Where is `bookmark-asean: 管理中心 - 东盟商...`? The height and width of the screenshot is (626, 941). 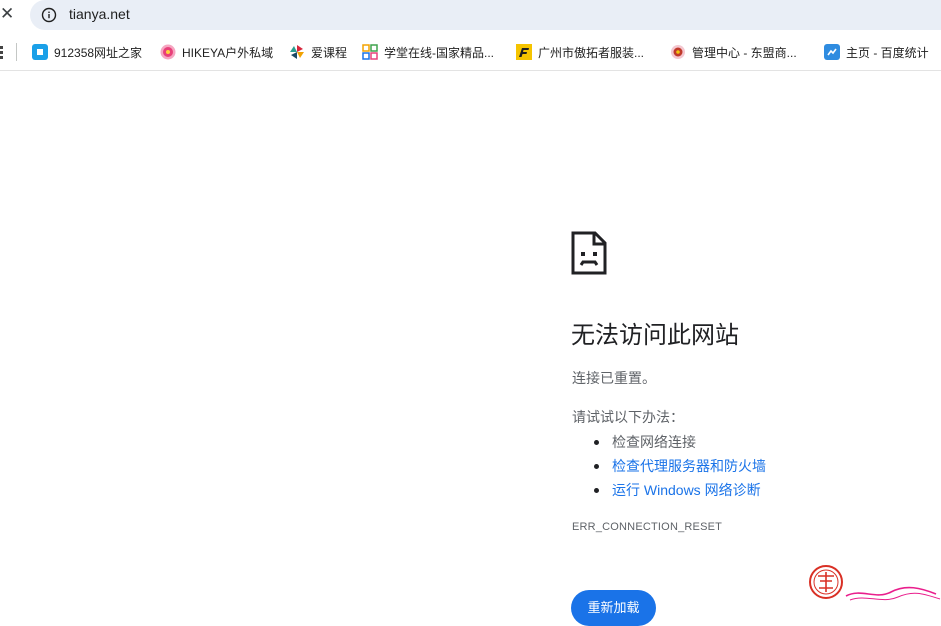
bookmark-asean: 管理中心 - 东盟商... is located at coordinates (740, 52).